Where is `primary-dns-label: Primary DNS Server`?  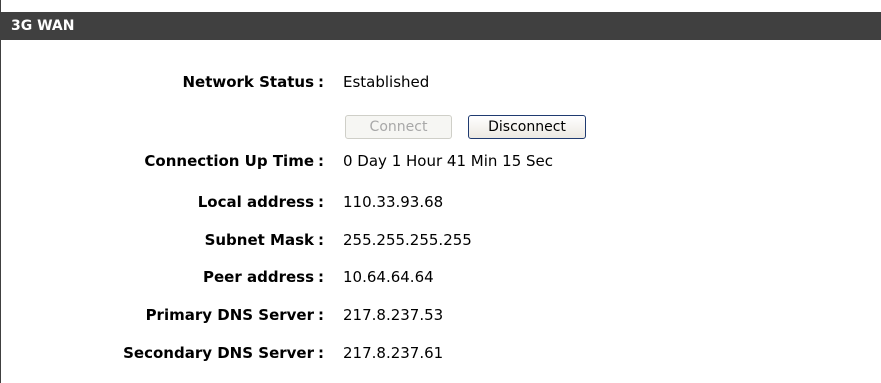 primary-dns-label: Primary DNS Server is located at coordinates (229, 315).